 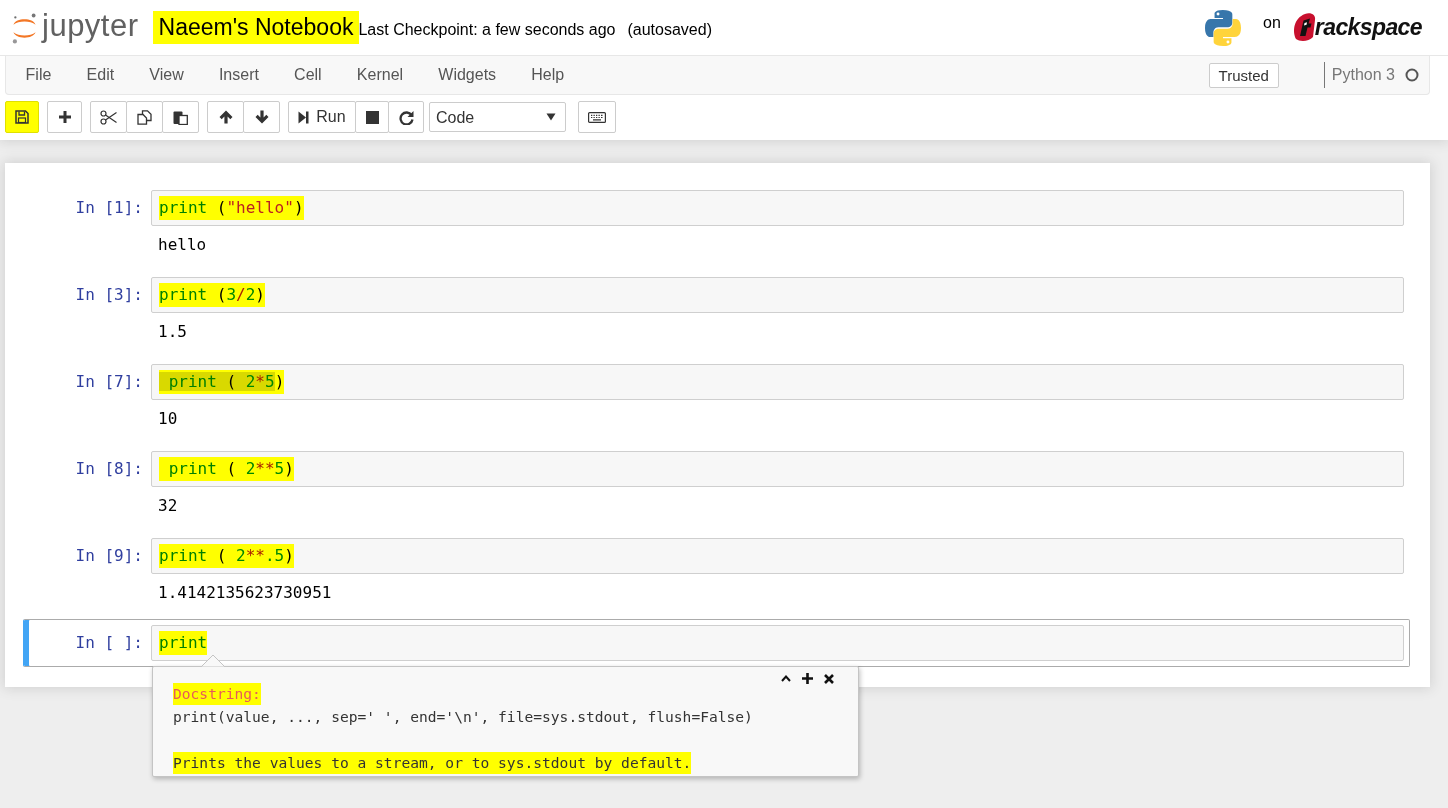 What do you see at coordinates (182, 245) in the screenshot?
I see `output-text: hello` at bounding box center [182, 245].